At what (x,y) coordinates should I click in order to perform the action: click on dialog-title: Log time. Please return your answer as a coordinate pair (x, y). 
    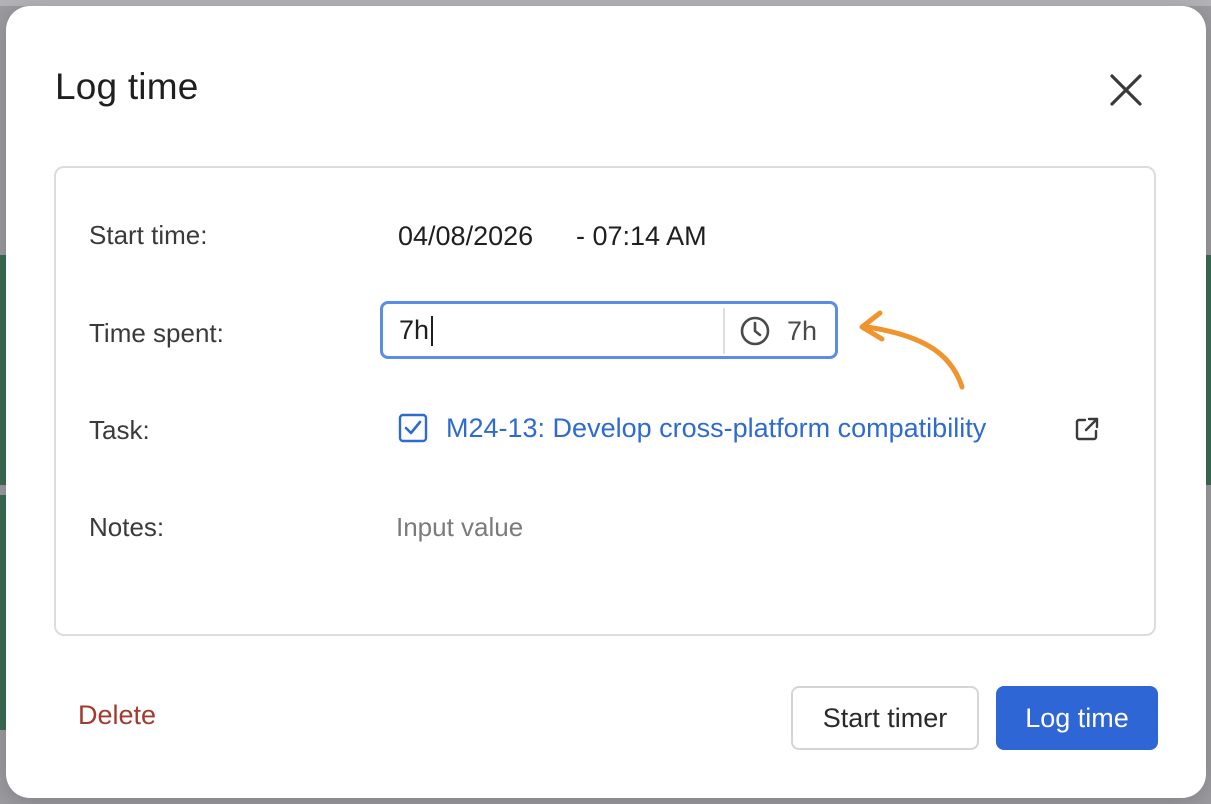
    Looking at the image, I should click on (127, 86).